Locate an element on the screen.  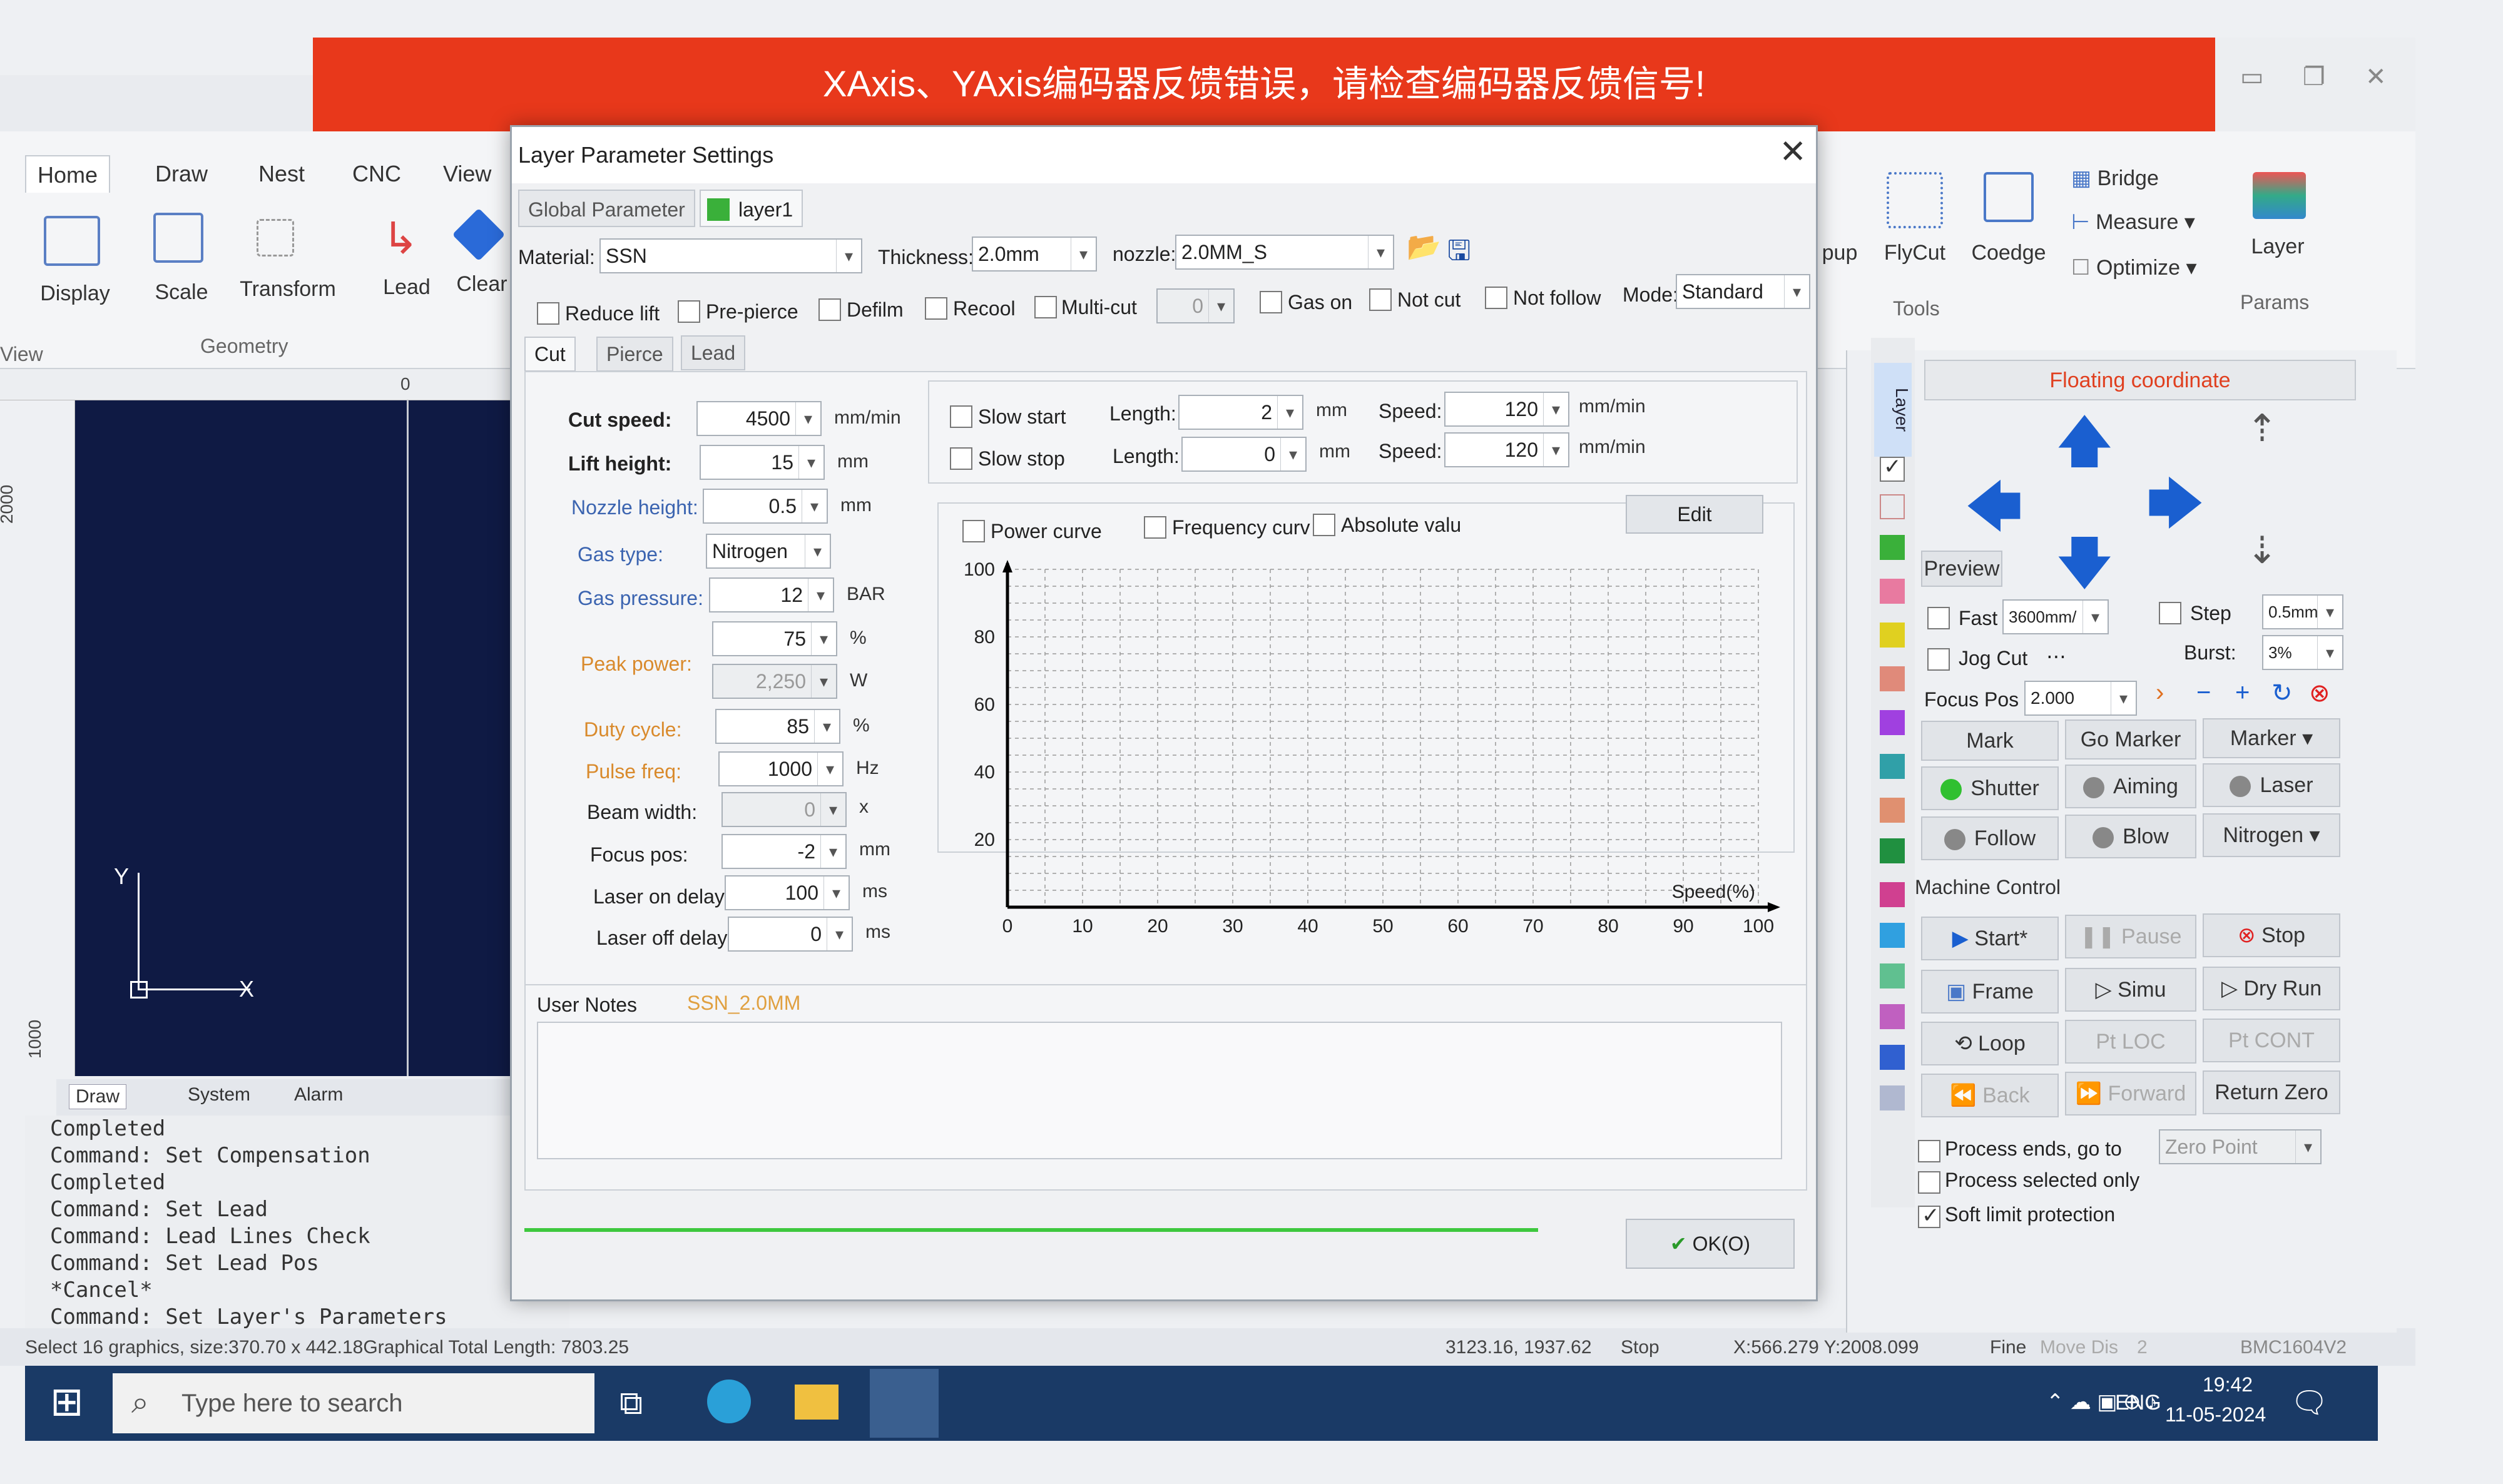
restore-icon: ❐ is located at coordinates (2314, 77).